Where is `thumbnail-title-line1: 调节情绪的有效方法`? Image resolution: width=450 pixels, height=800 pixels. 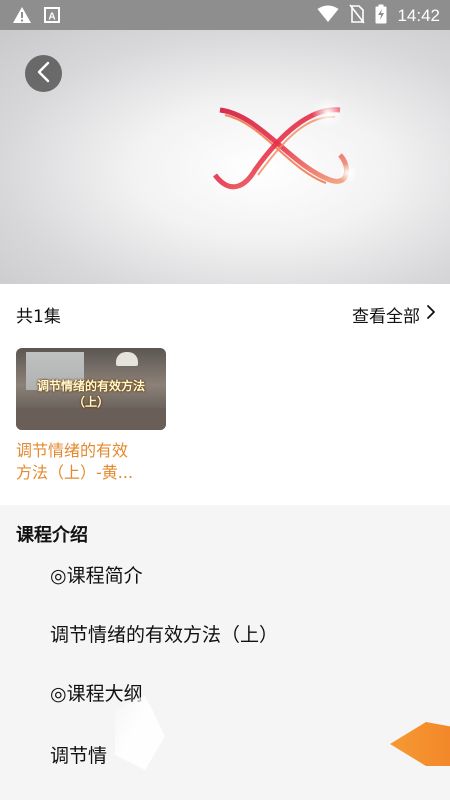
thumbnail-title-line1: 调节情绪的有效方法 is located at coordinates (90, 386).